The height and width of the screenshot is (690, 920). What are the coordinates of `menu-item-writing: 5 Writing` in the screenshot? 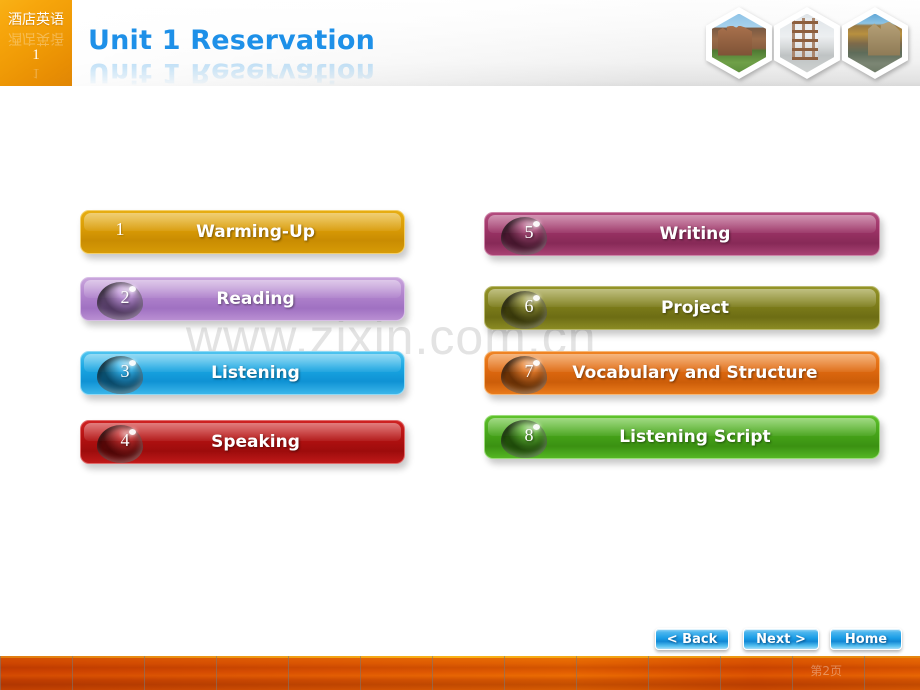 It's located at (682, 234).